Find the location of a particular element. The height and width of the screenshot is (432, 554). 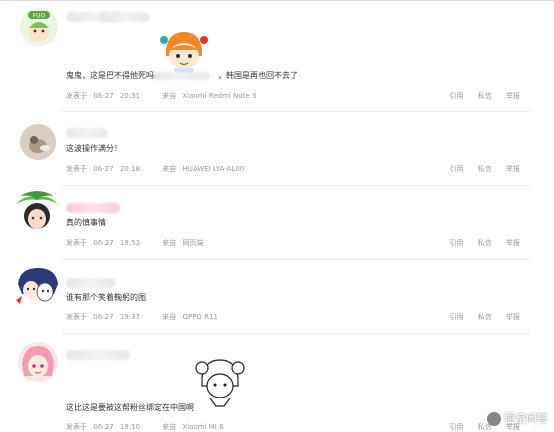

avatar-girl-palm-icon is located at coordinates (37, 210).